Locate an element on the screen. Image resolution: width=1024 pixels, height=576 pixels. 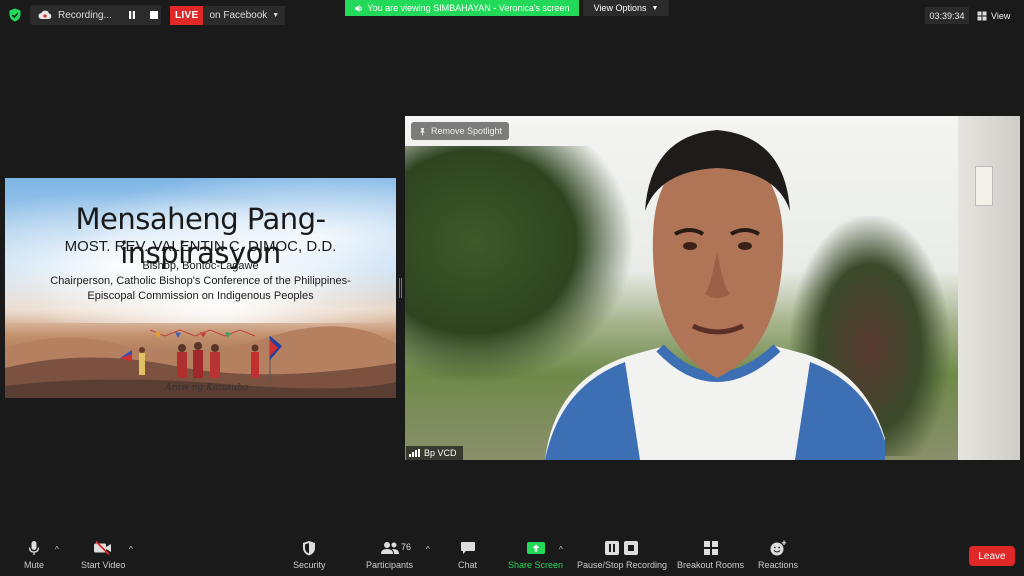
share-screen-icon is located at coordinates (535, 548).